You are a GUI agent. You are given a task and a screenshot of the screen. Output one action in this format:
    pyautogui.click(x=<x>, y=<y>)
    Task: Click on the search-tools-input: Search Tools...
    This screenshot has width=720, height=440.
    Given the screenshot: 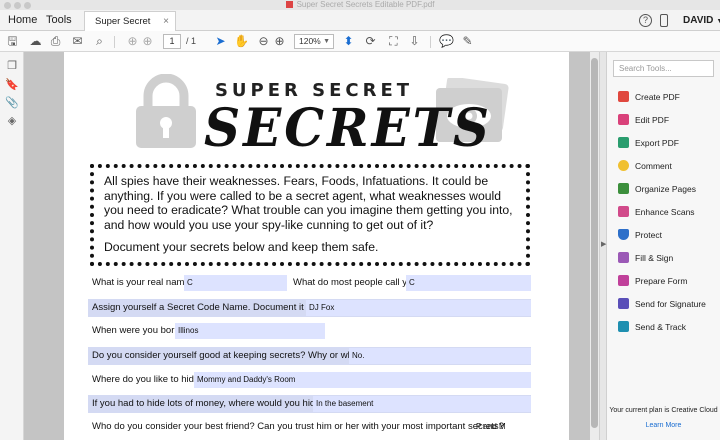 What is the action you would take?
    pyautogui.click(x=663, y=68)
    